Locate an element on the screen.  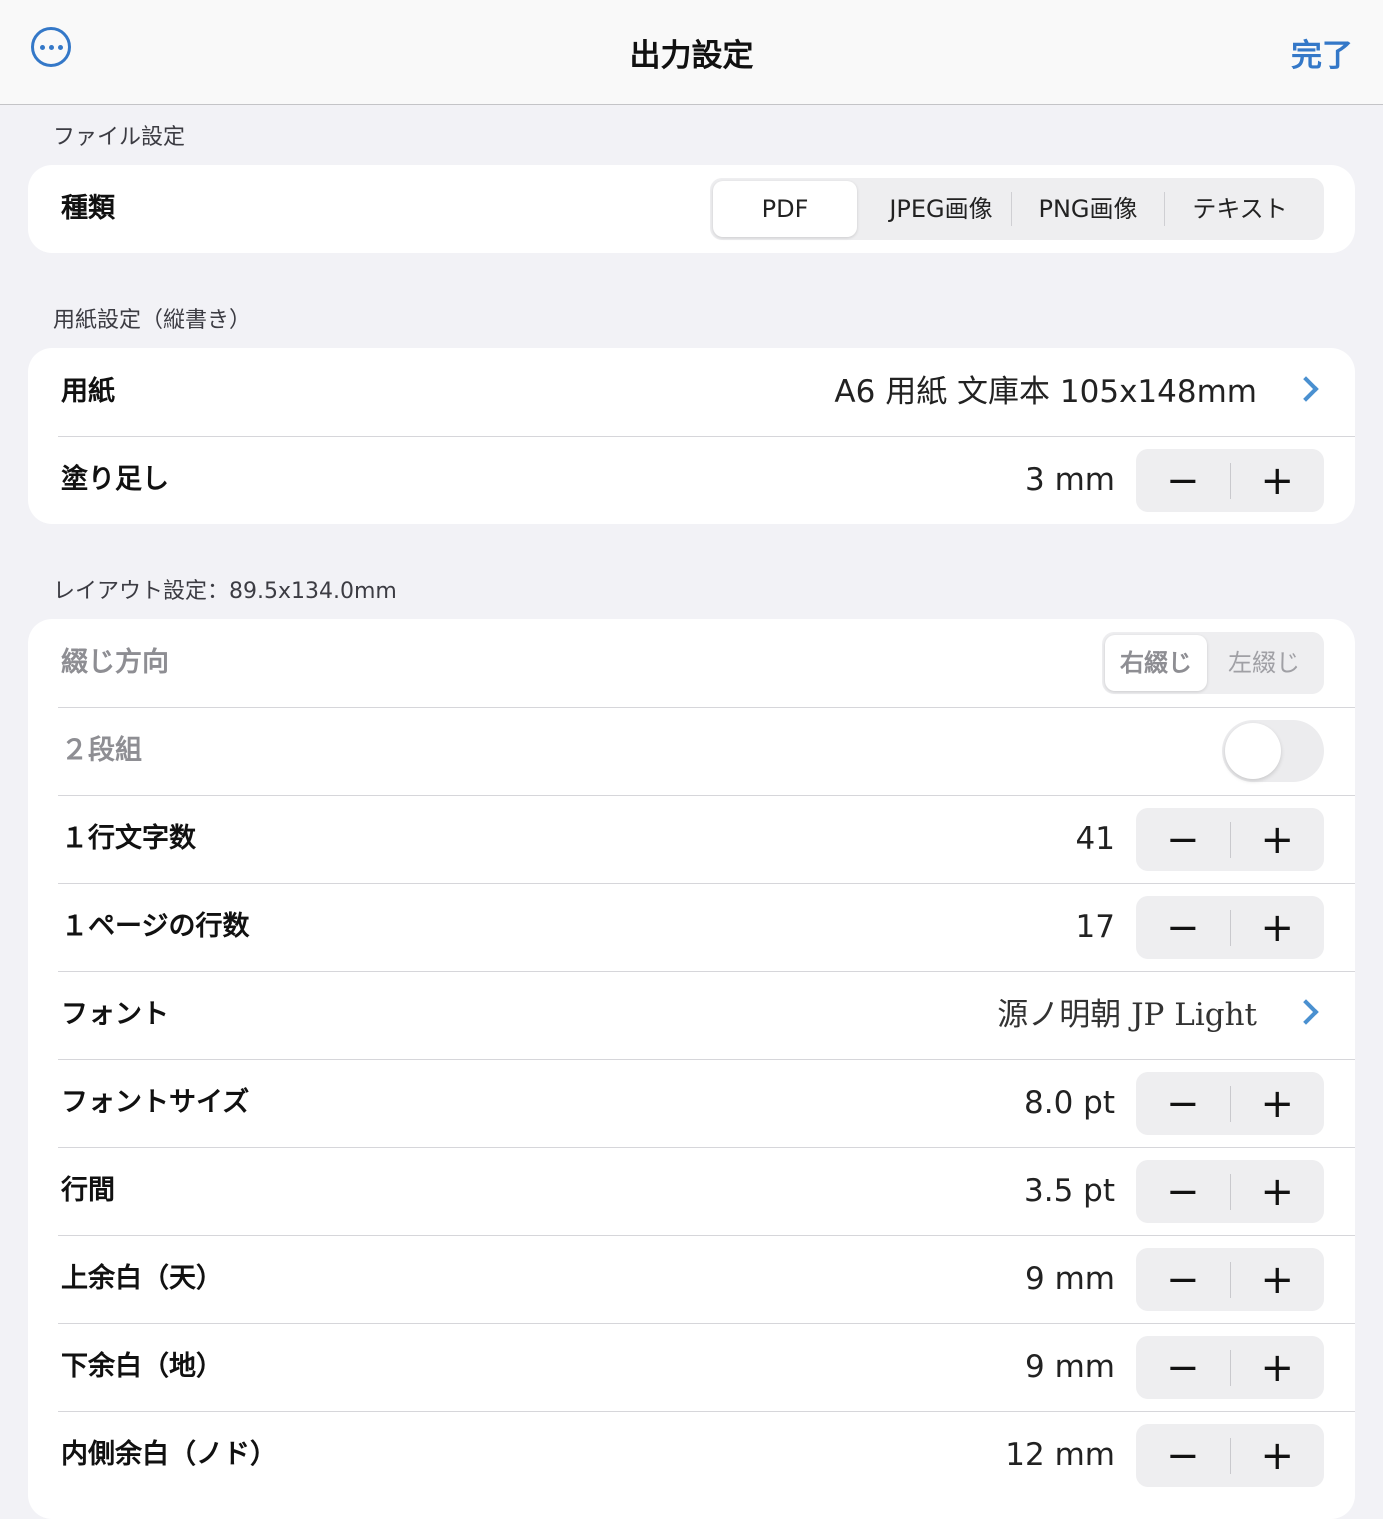
paper-settings-card: 用紙 A6 用紙 文庫本 105x148mm 塗り足し 3 mm − + is located at coordinates (691, 436).